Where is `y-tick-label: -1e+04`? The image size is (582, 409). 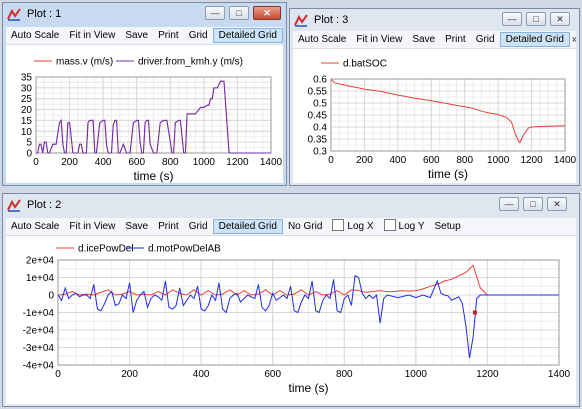
y-tick-label: -1e+04 is located at coordinates (39, 313).